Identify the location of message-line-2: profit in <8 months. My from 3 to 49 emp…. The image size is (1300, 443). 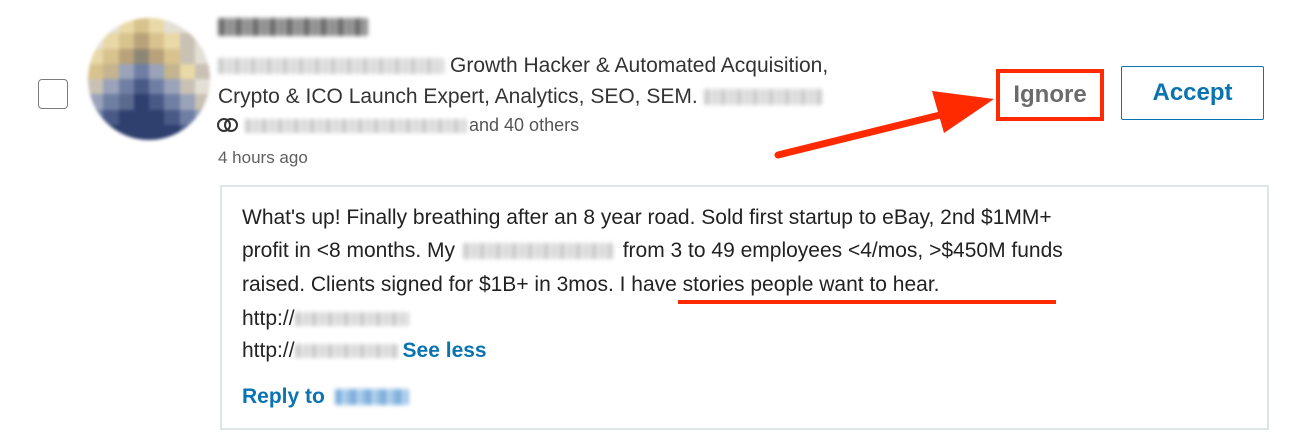
(652, 251).